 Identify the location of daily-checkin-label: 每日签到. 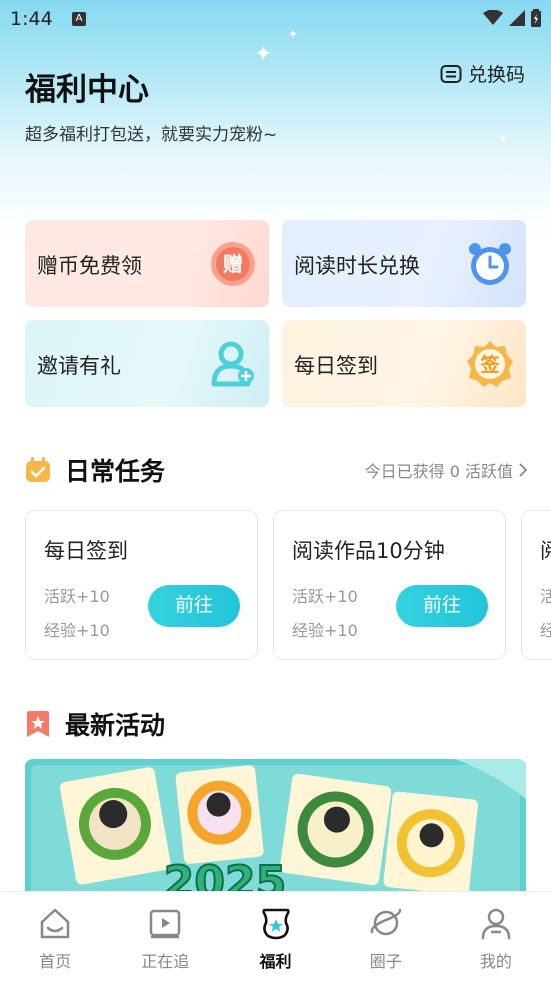
(336, 366).